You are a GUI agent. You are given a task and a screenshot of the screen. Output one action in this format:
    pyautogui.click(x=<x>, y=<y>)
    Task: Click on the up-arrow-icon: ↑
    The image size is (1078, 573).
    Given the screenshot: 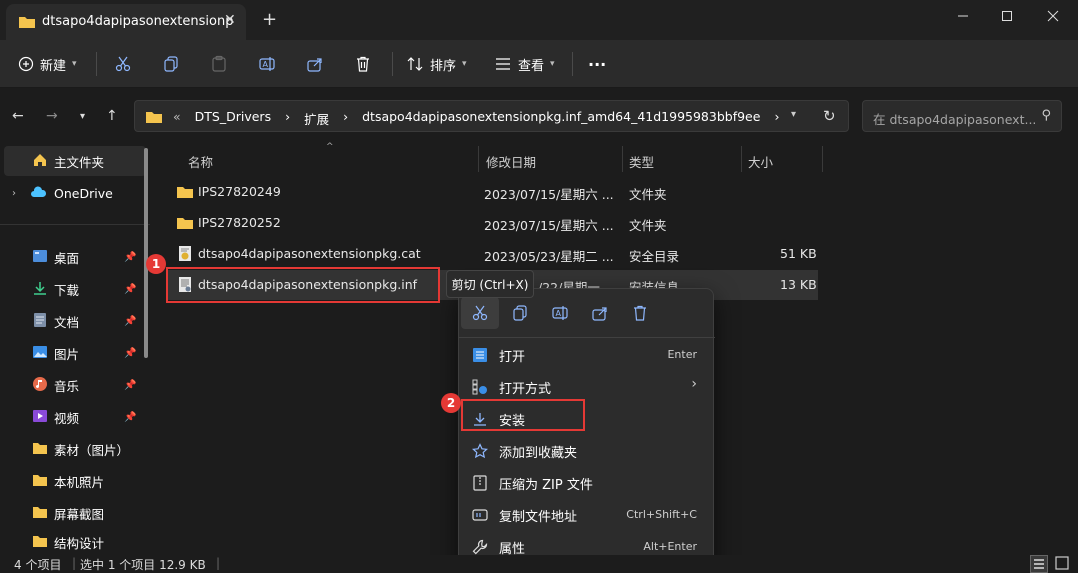 What is the action you would take?
    pyautogui.click(x=112, y=116)
    